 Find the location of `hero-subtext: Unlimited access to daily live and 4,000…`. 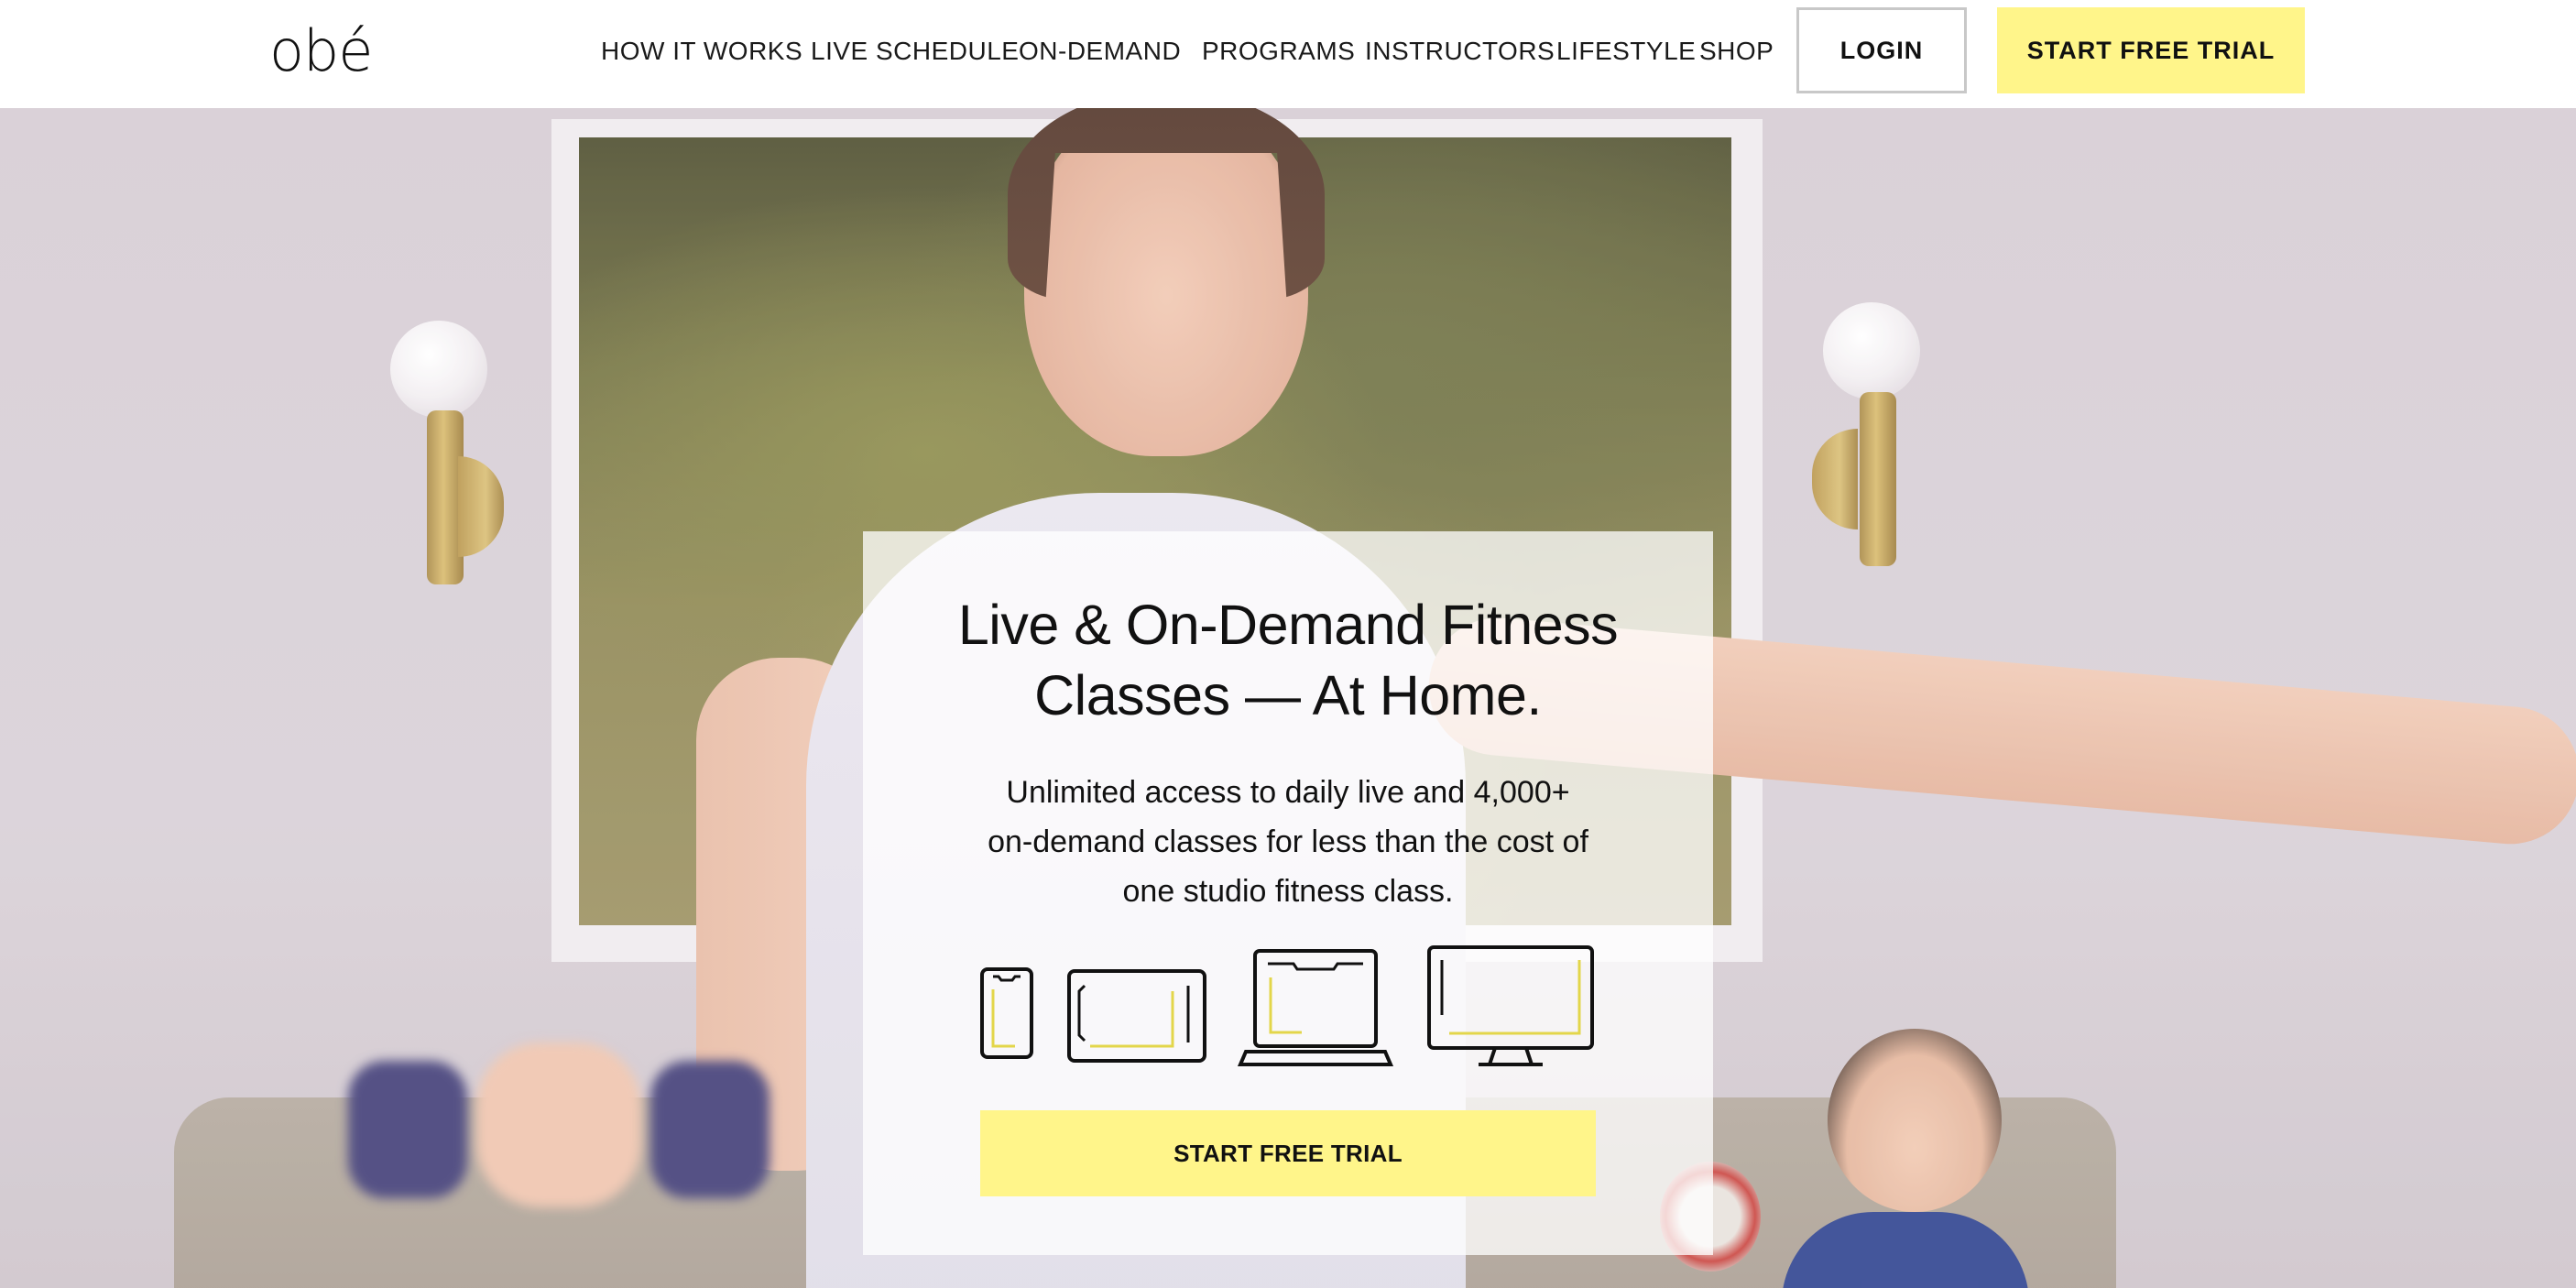

hero-subtext: Unlimited access to daily live and 4,000… is located at coordinates (1288, 842).